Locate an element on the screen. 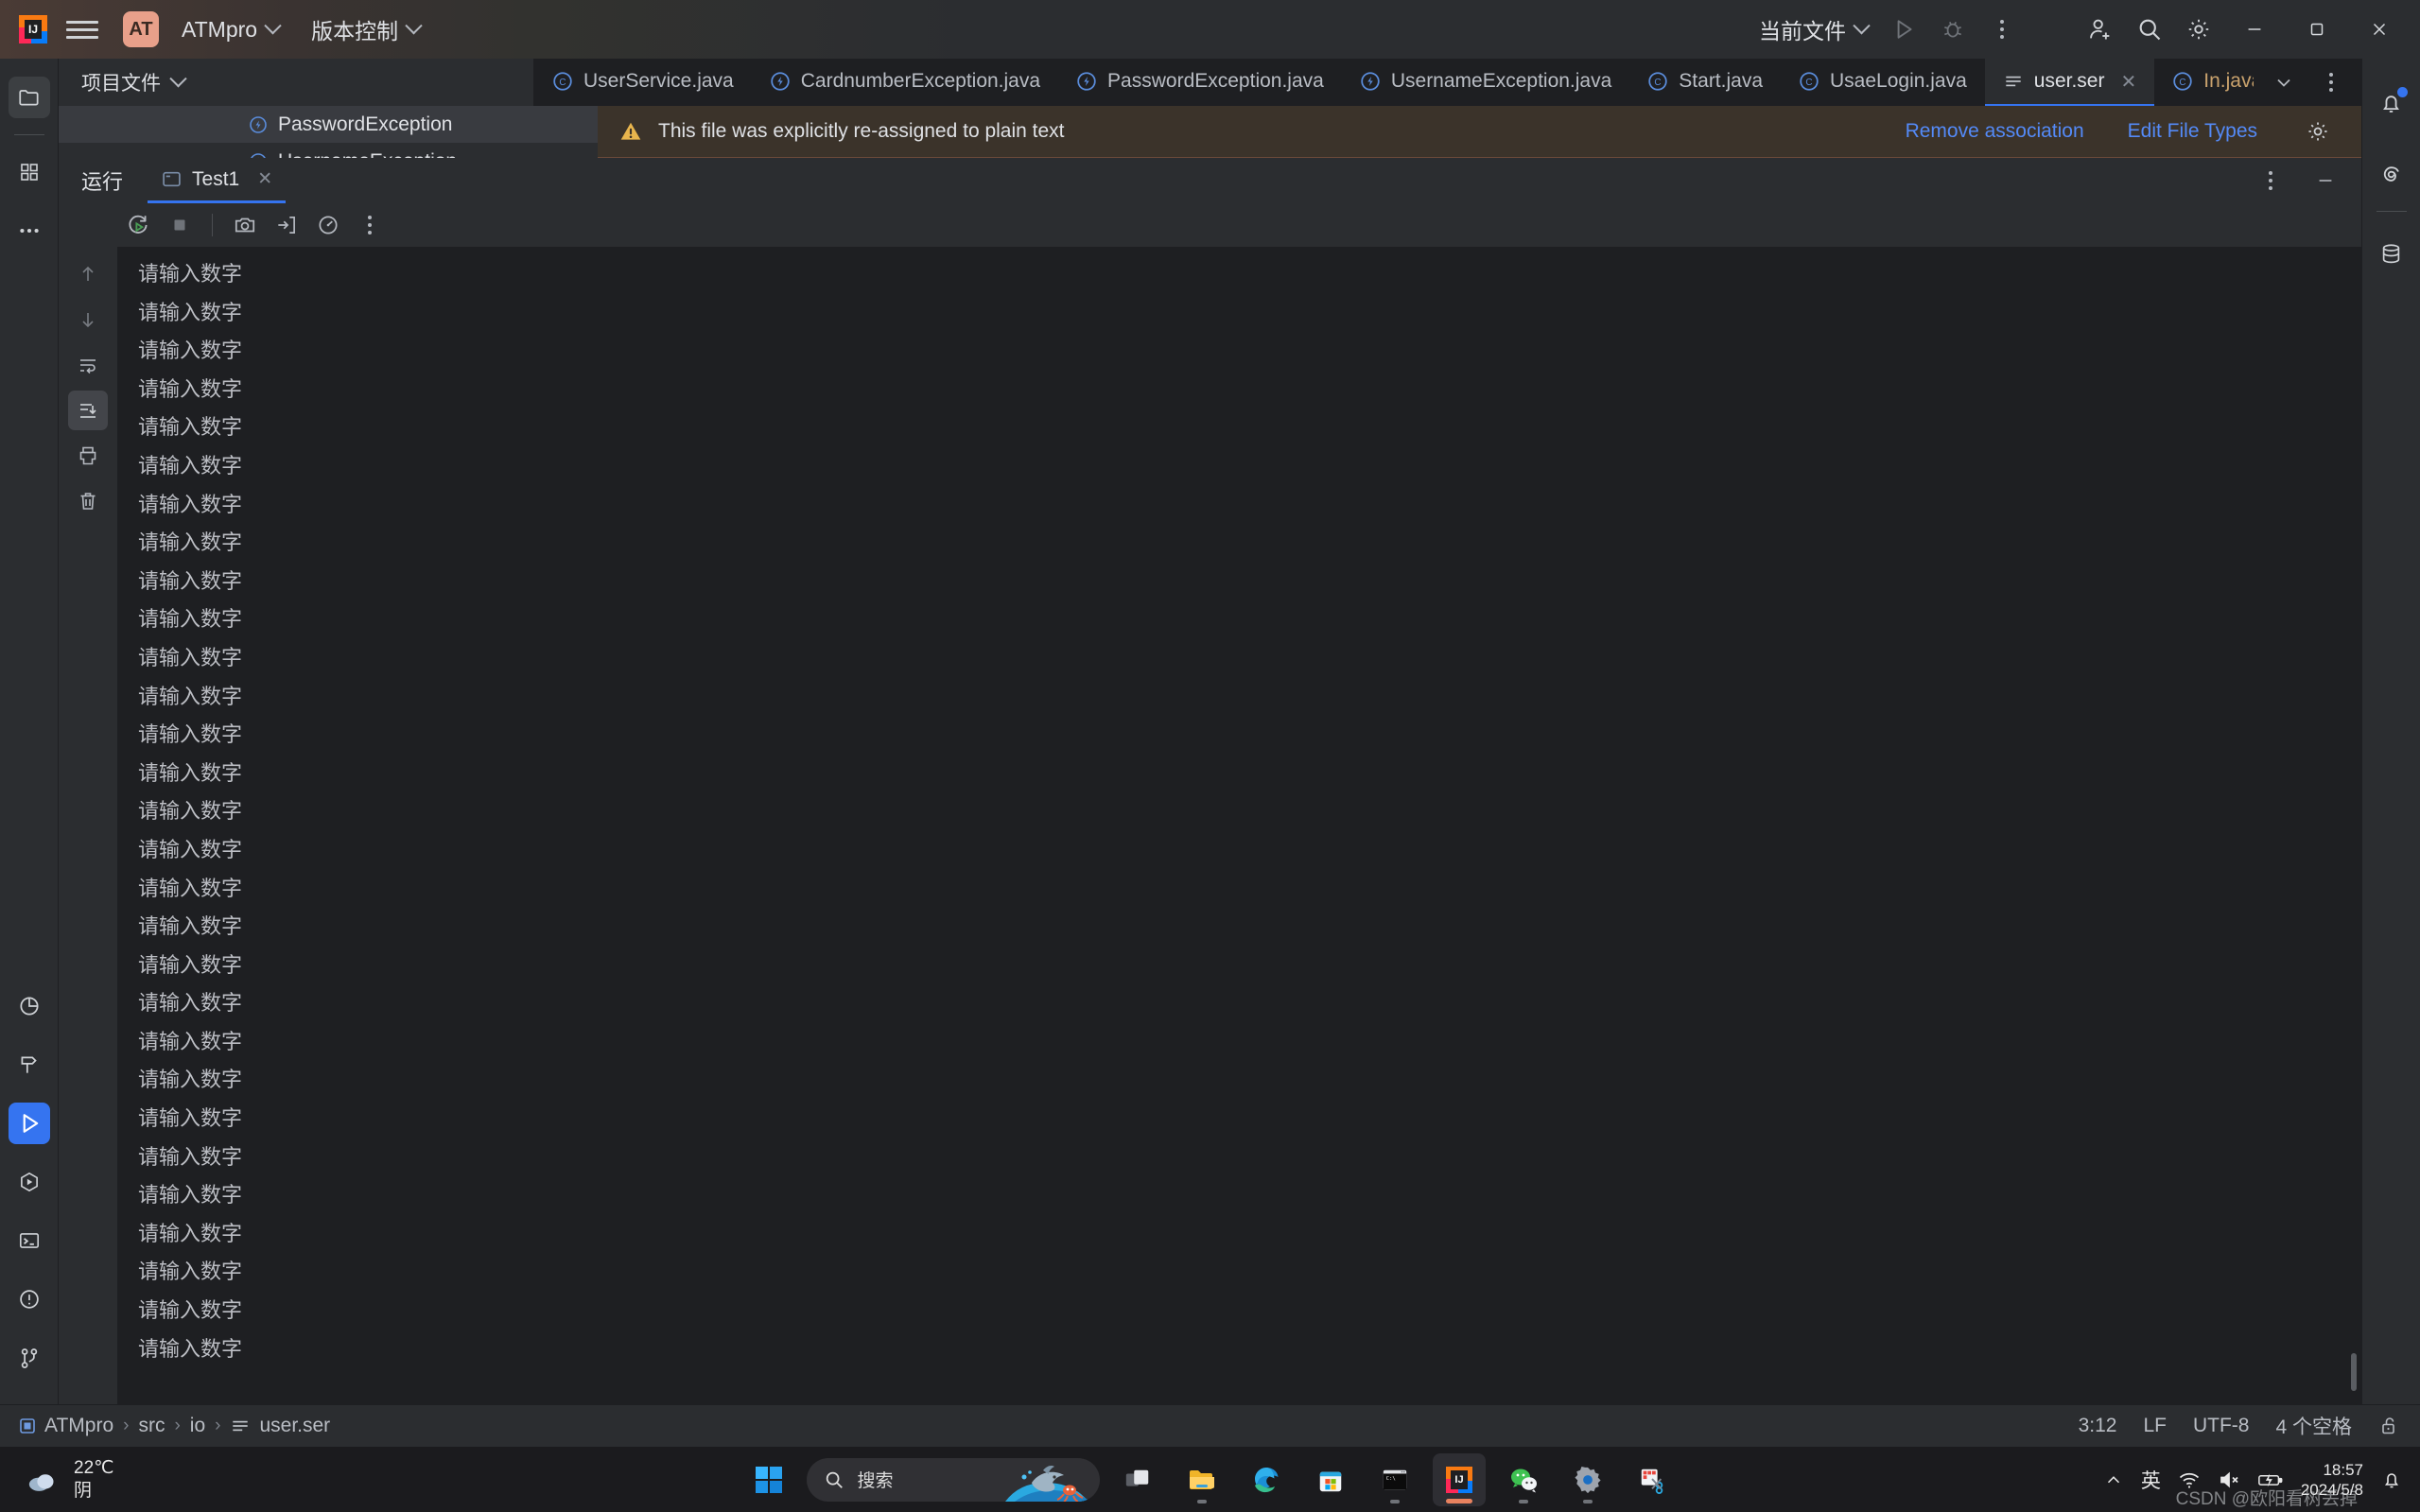  minimize-button is located at coordinates (2255, 30).